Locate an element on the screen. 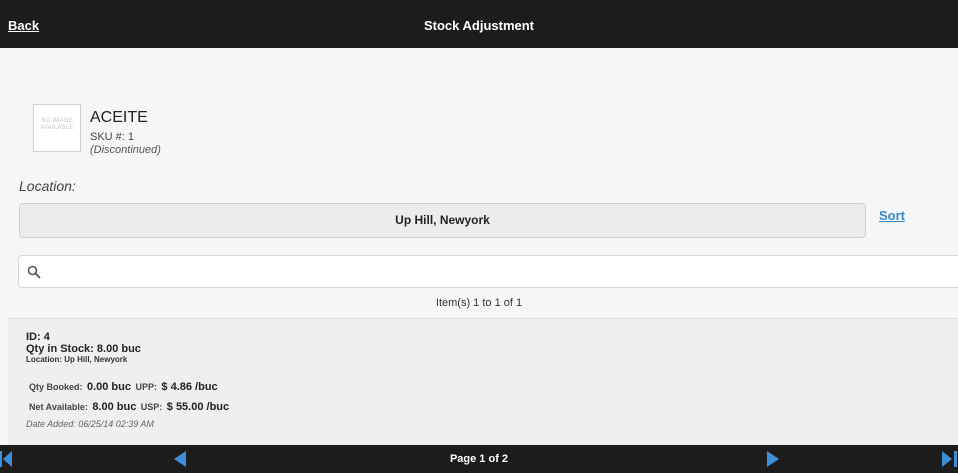 The height and width of the screenshot is (473, 958). search-field is located at coordinates (488, 271).